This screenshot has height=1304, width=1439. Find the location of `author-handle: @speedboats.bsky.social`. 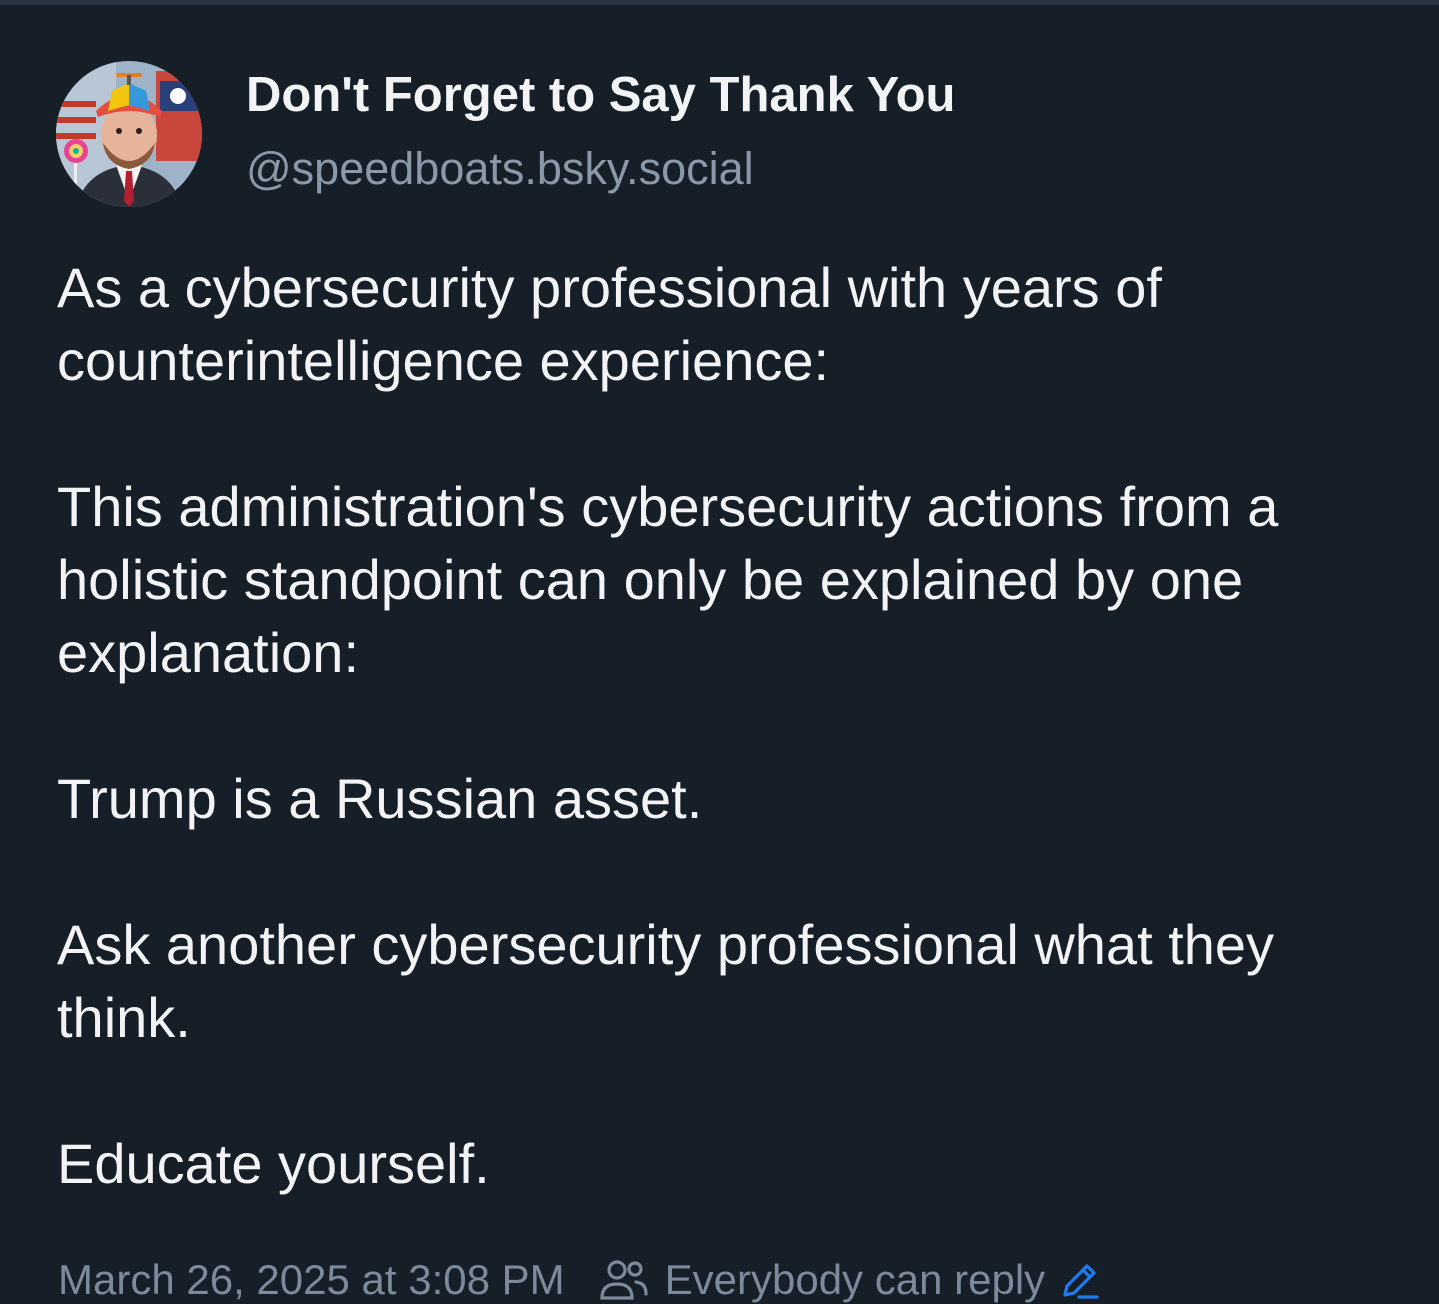

author-handle: @speedboats.bsky.social is located at coordinates (500, 169).